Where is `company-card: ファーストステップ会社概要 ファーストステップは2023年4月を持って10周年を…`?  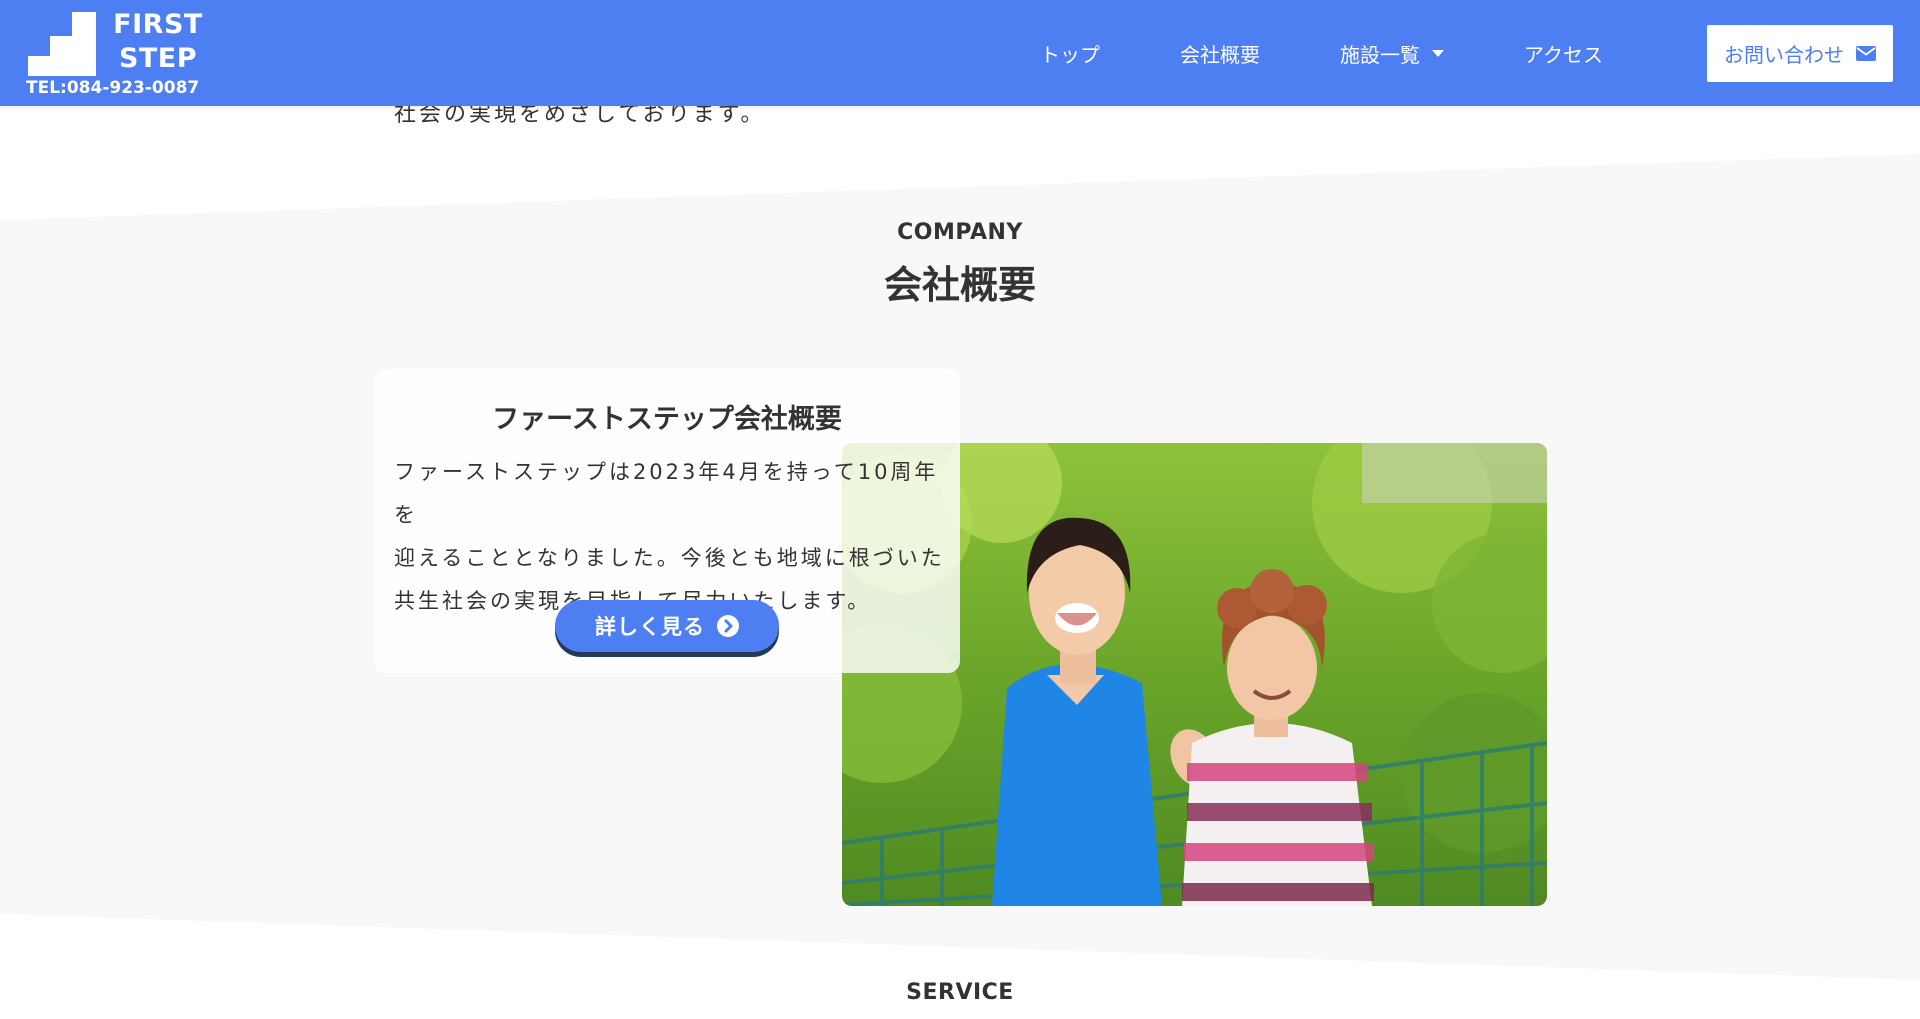
company-card: ファーストステップ会社概要 ファーストステップは2023年4月を持って10周年を… is located at coordinates (667, 521).